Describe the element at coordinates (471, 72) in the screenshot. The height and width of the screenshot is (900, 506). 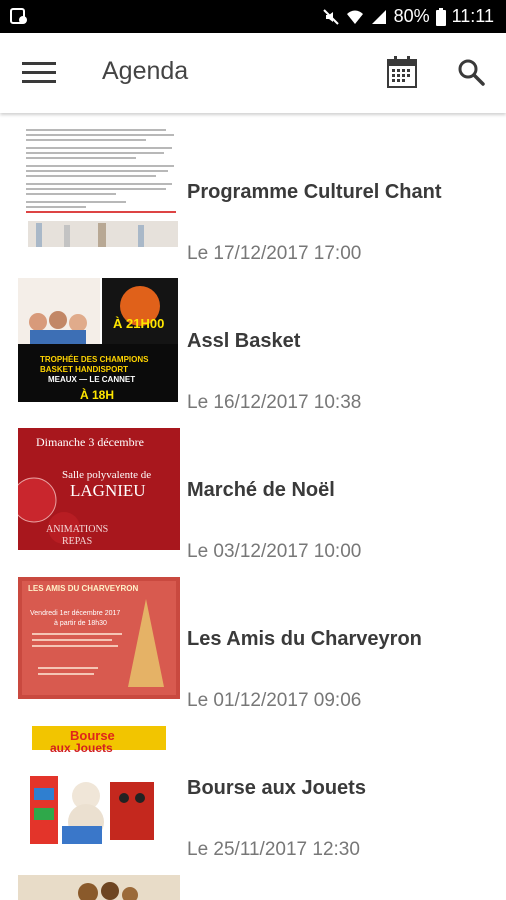
I see `search-icon` at that location.